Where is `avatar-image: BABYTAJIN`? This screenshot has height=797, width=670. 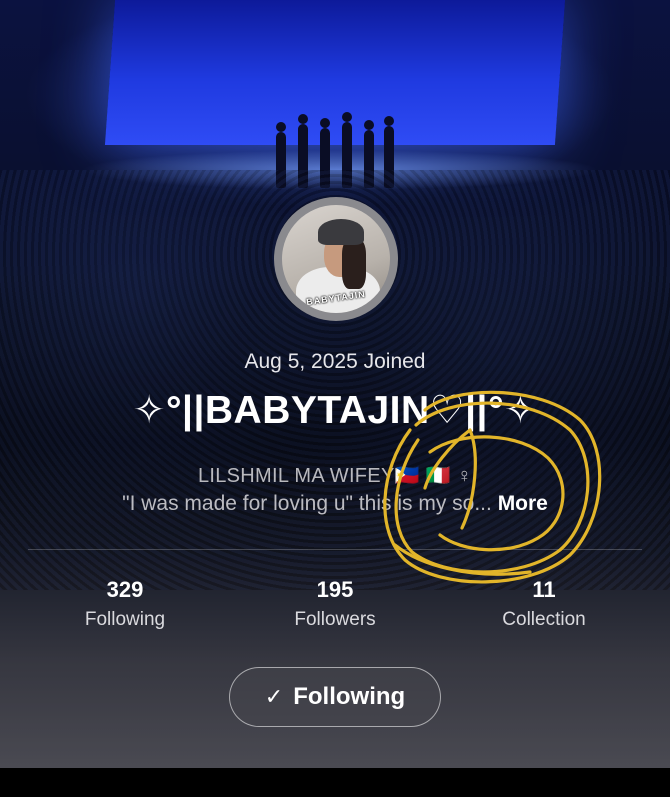 avatar-image: BABYTAJIN is located at coordinates (336, 259).